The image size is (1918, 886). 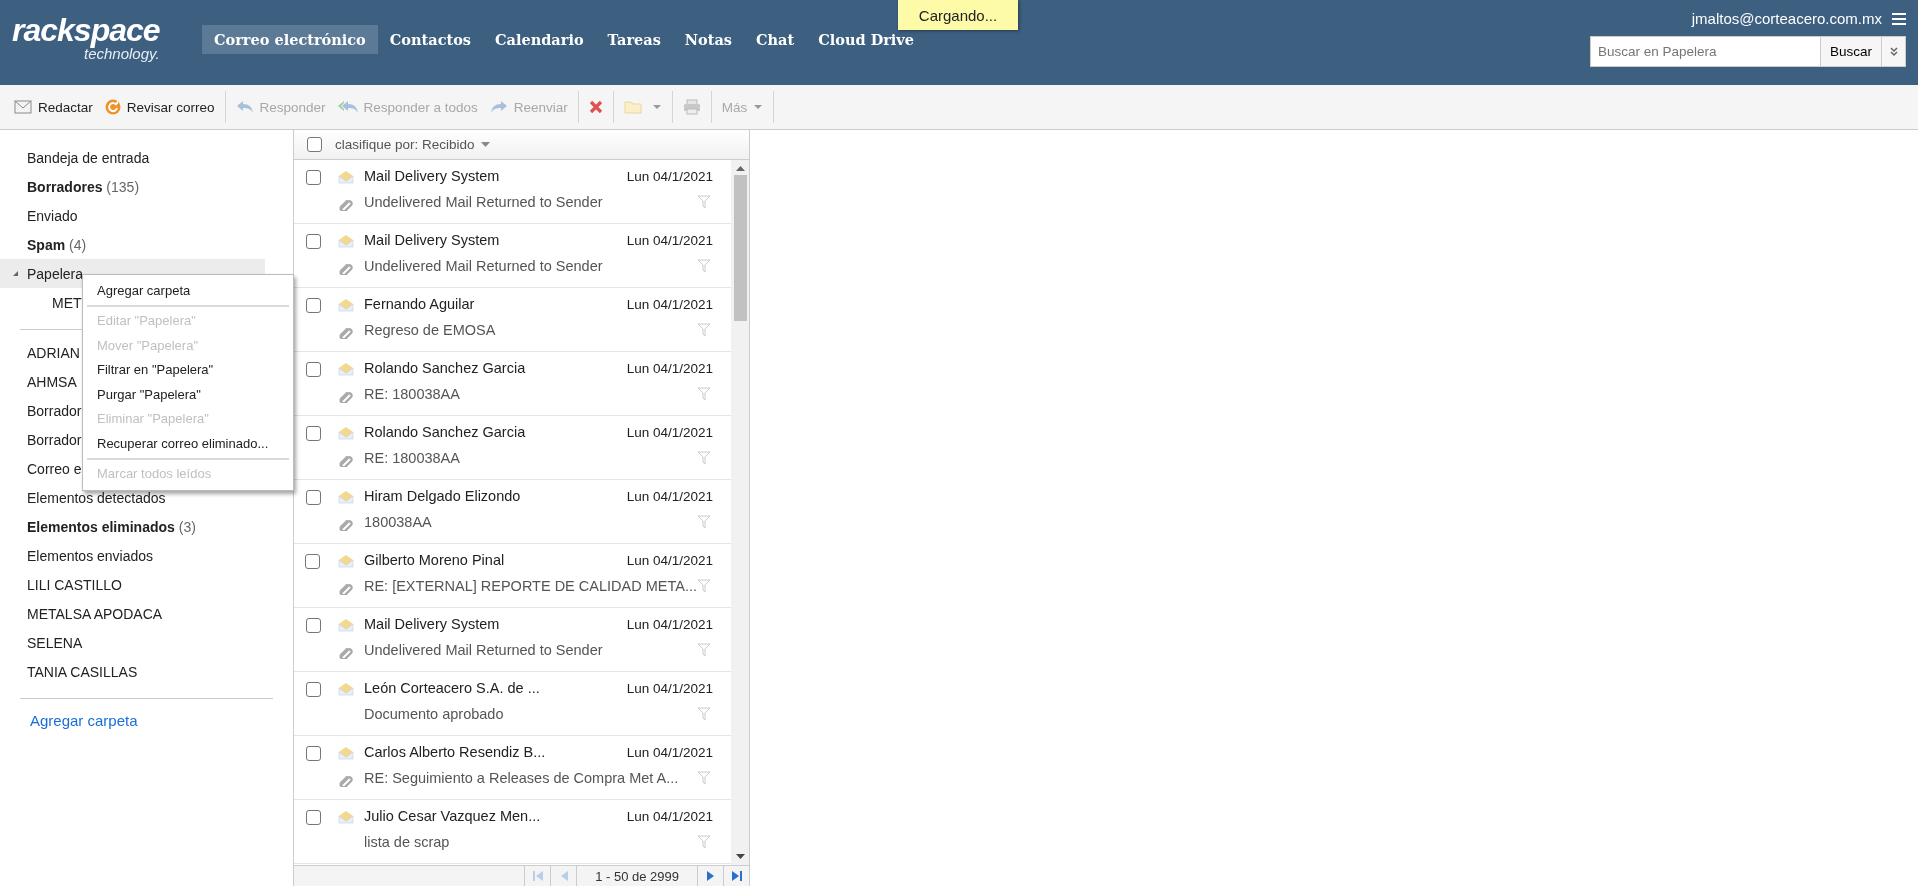 What do you see at coordinates (84, 720) in the screenshot?
I see `add-folder-link: Agregar carpeta` at bounding box center [84, 720].